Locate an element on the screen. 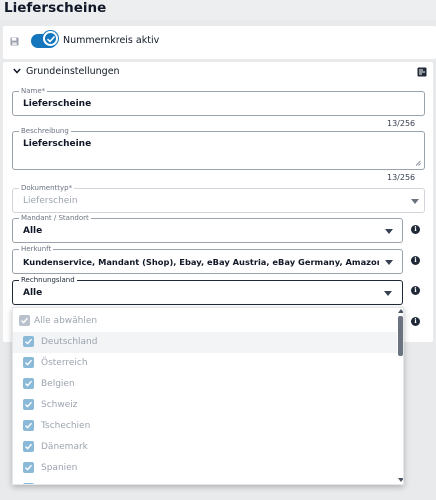 This screenshot has height=500, width=436. client-select: Mandant / Standort Alle is located at coordinates (207, 228).